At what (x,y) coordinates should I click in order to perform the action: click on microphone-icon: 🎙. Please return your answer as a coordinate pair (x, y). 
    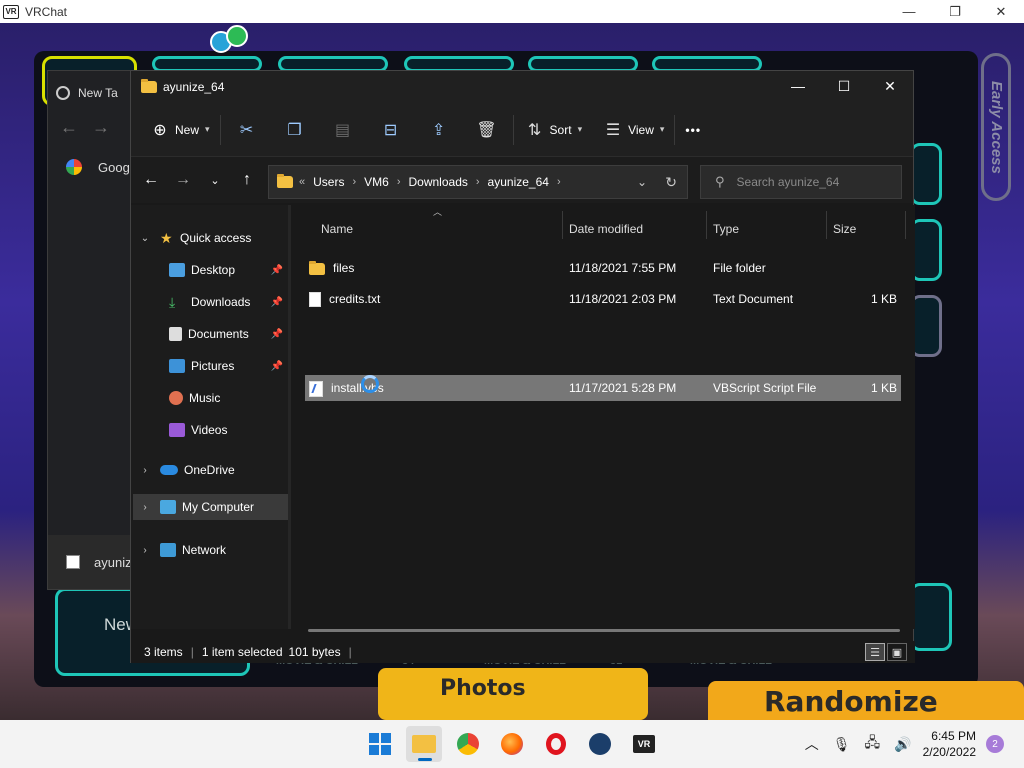
    Looking at the image, I should click on (842, 744).